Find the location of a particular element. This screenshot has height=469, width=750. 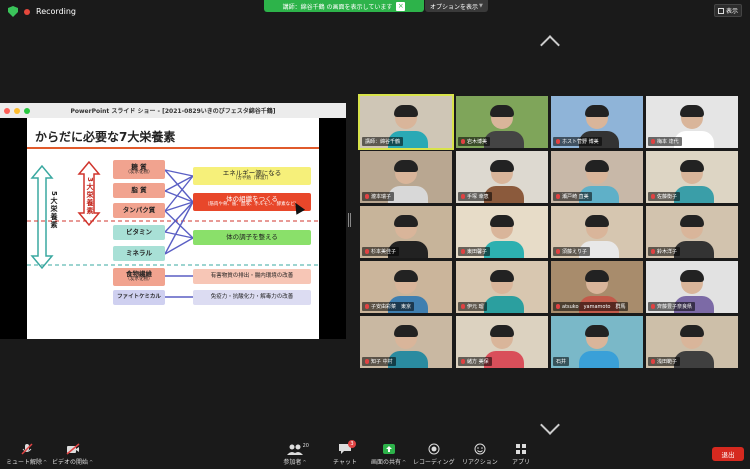

scroll-up-chevron-icon is located at coordinates (550, 45).